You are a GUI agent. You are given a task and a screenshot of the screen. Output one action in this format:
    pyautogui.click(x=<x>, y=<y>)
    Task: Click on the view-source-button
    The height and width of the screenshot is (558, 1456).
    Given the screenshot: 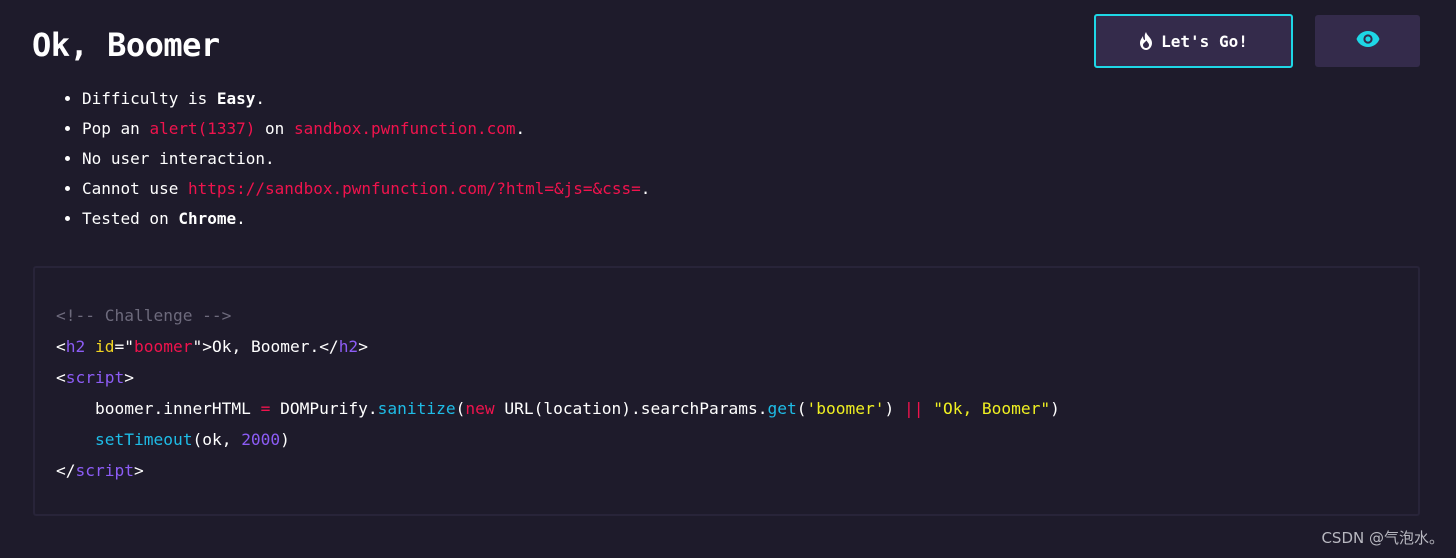 What is the action you would take?
    pyautogui.click(x=1367, y=41)
    